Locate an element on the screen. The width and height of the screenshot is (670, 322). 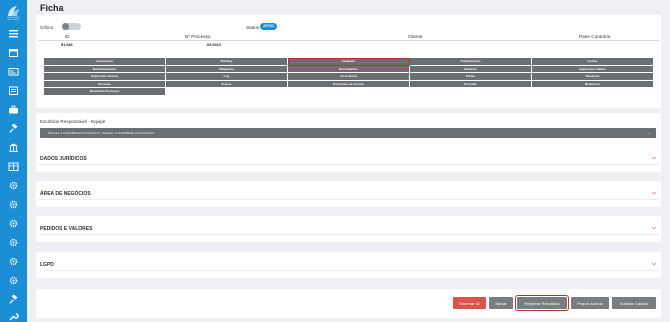
status-label: Status is located at coordinates (253, 27).